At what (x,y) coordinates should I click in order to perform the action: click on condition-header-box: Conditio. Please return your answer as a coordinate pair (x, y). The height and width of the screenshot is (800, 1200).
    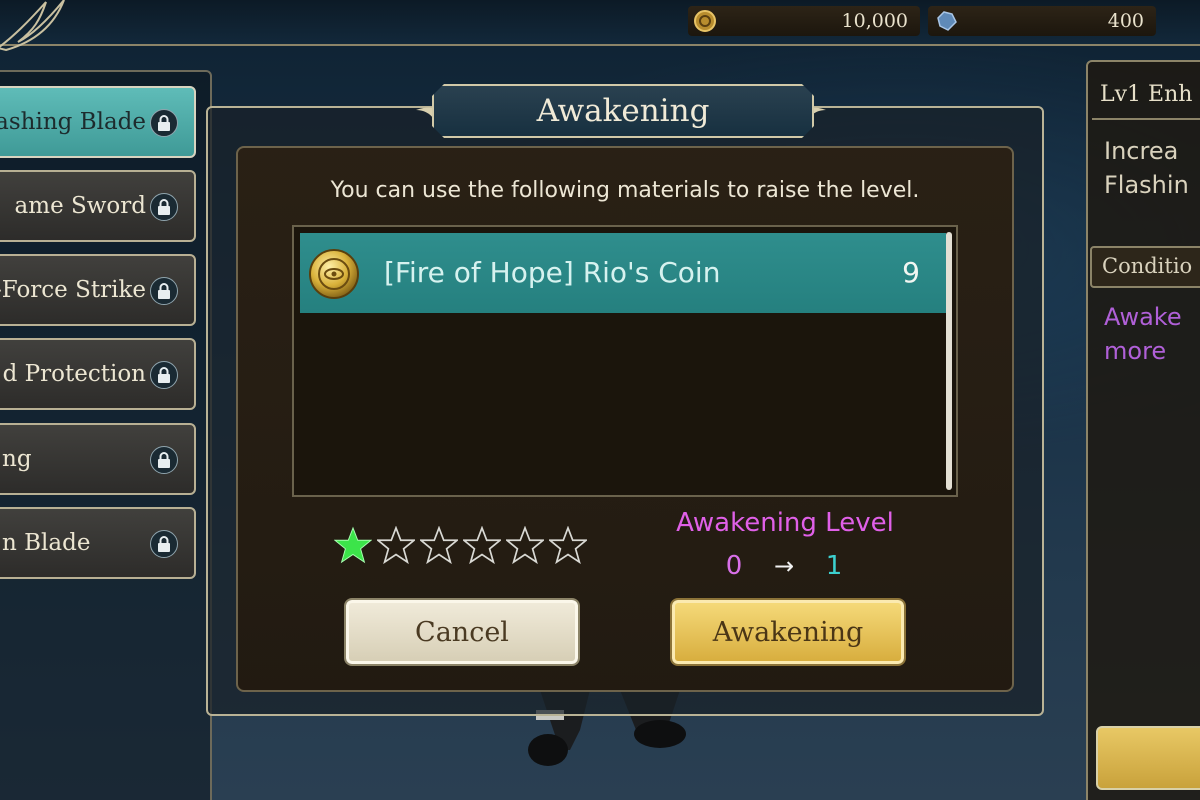
    Looking at the image, I should click on (1145, 267).